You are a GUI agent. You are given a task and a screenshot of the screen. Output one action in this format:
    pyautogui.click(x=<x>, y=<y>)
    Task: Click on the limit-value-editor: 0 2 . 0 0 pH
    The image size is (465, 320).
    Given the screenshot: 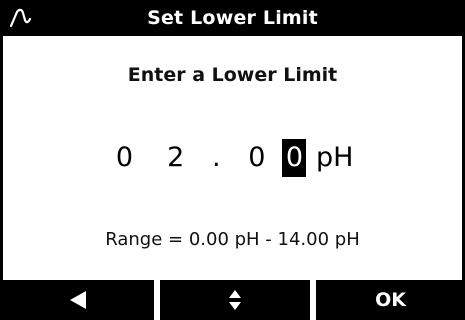 What is the action you would take?
    pyautogui.click(x=232, y=160)
    